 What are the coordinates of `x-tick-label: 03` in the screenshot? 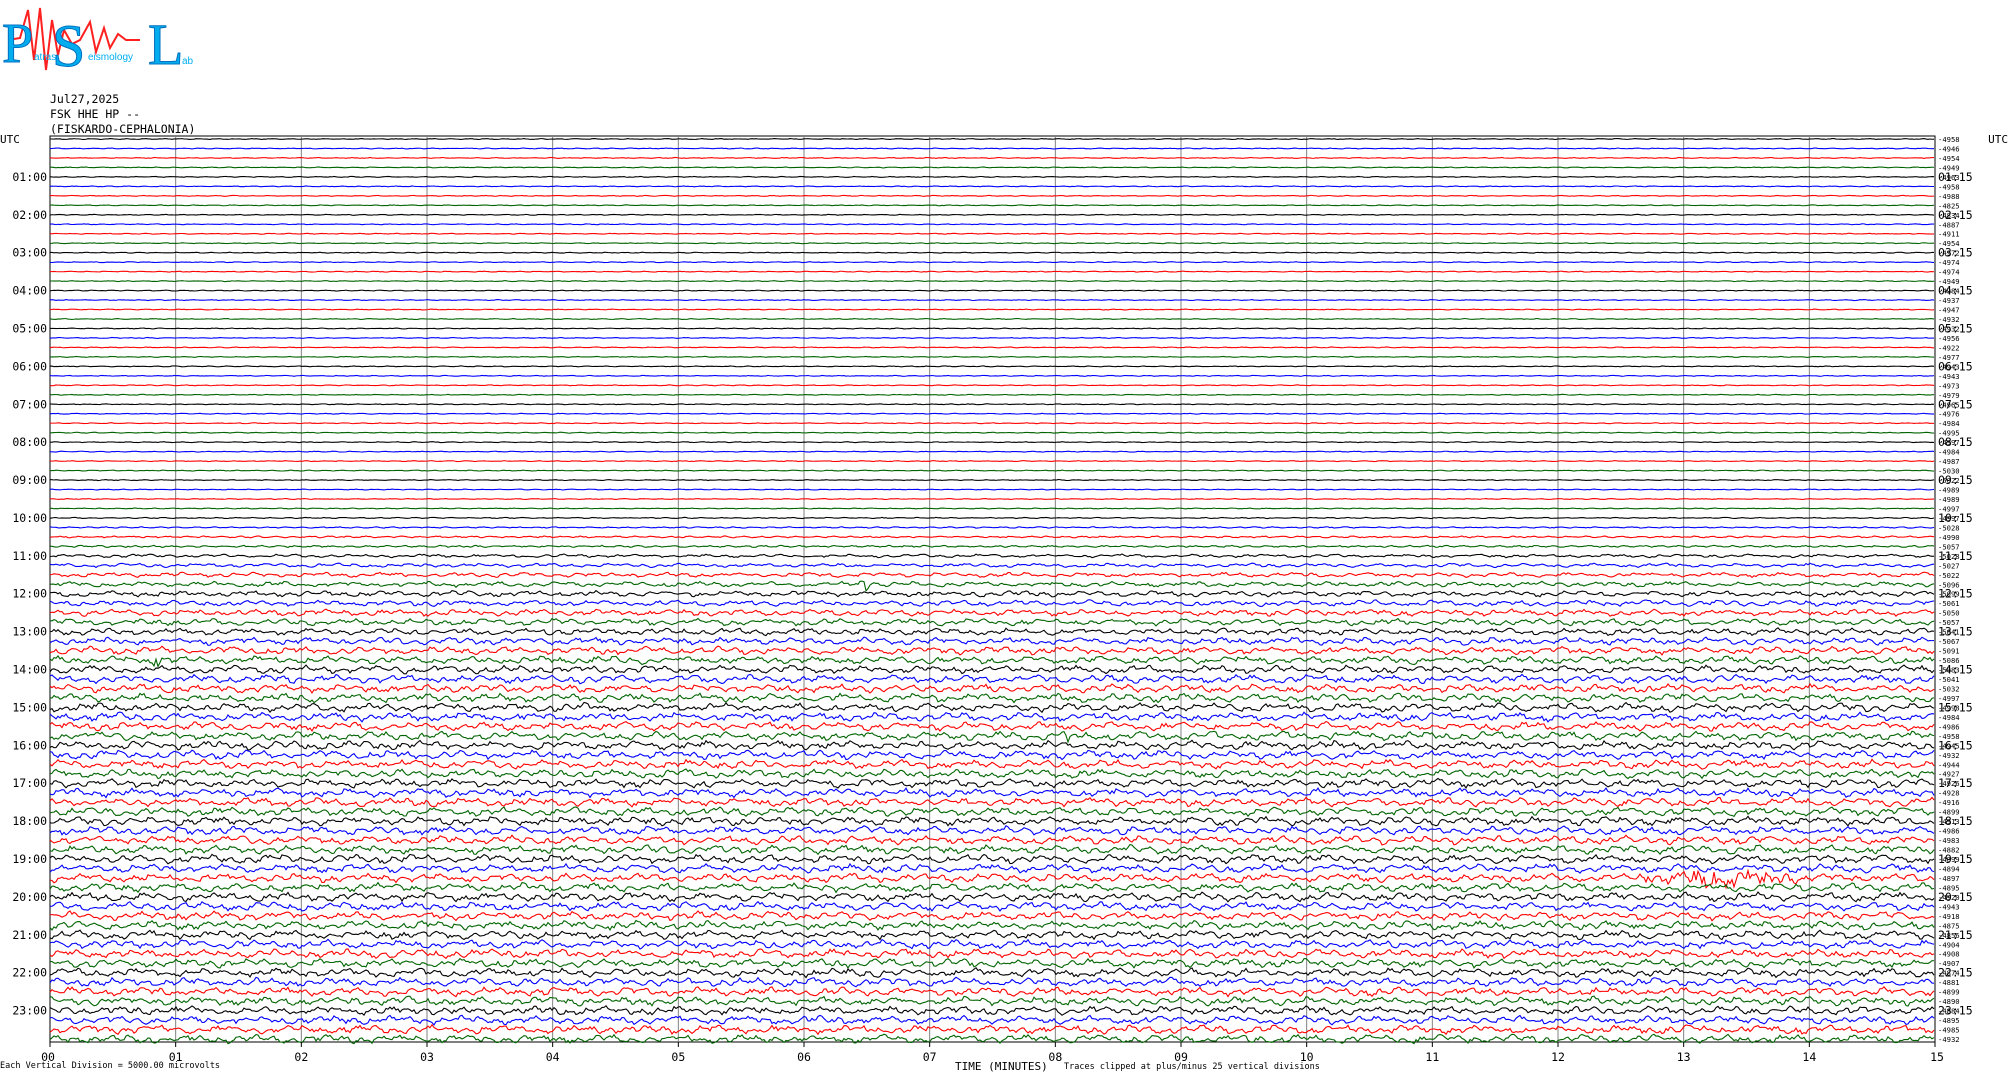 It's located at (427, 1057).